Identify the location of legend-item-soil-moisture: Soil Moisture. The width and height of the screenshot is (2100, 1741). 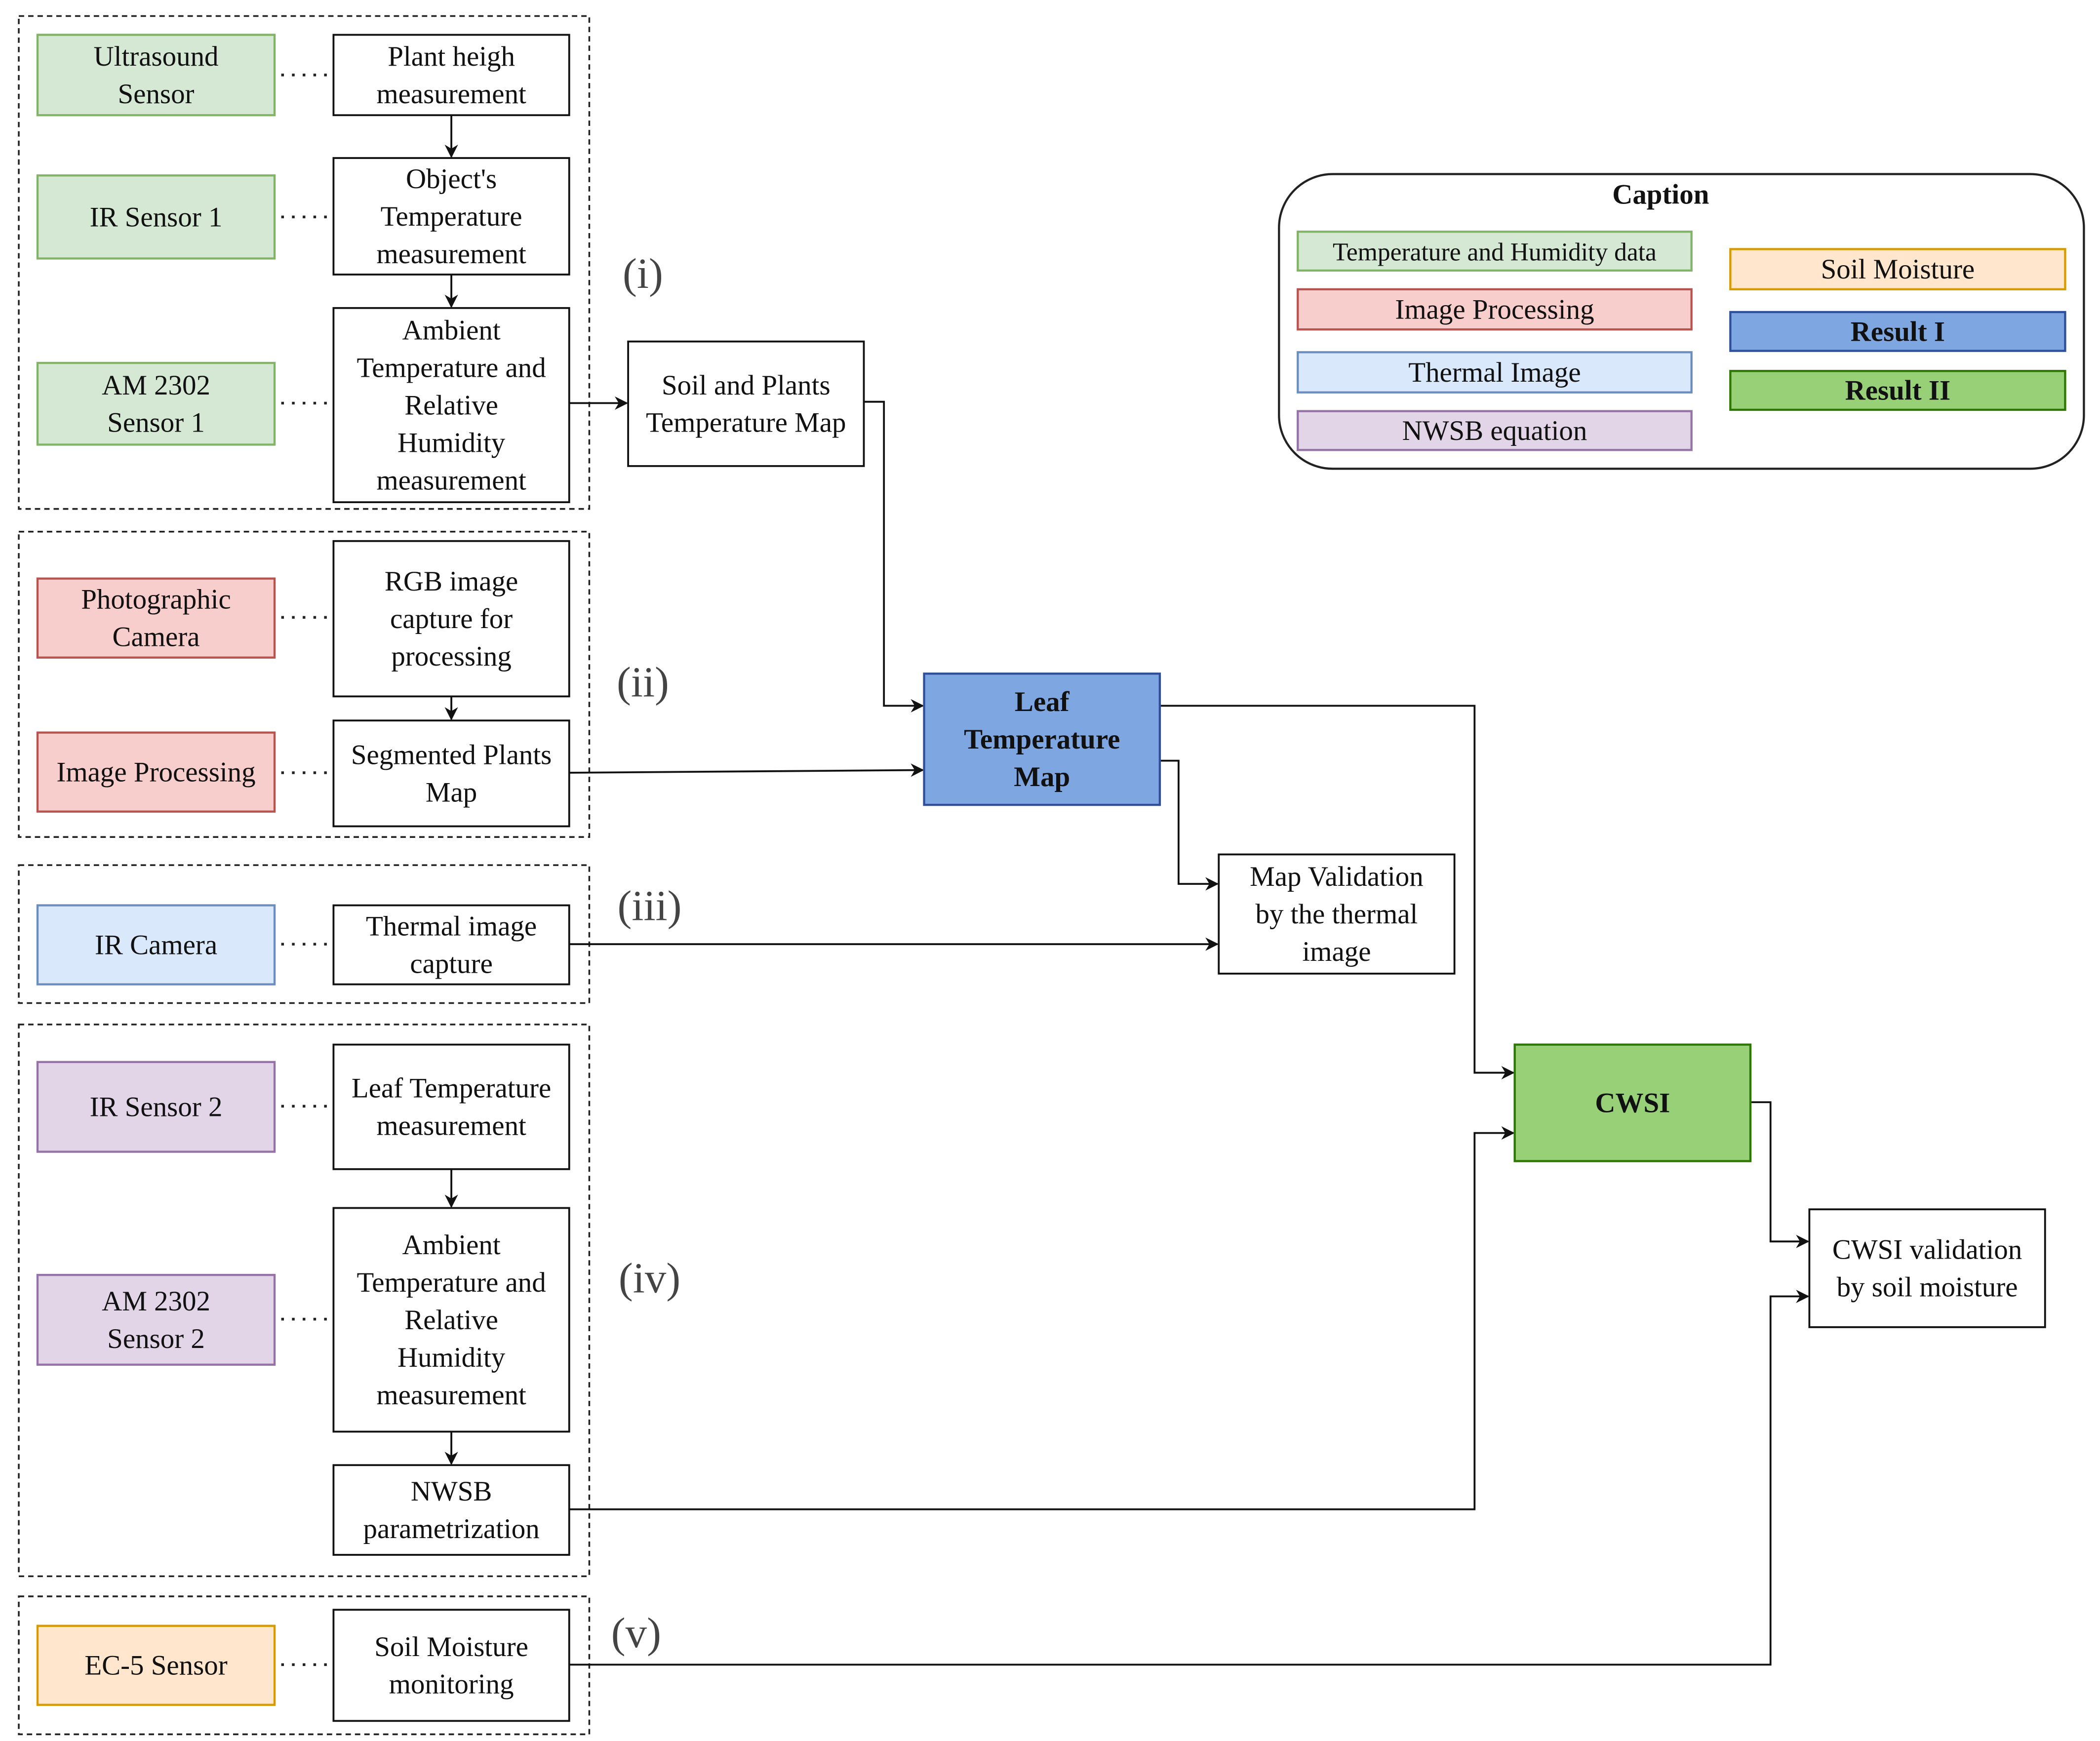
(1897, 269).